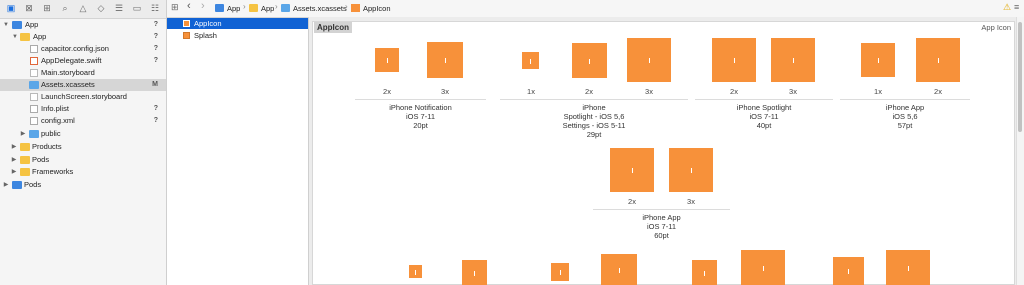  Describe the element at coordinates (175, 7) in the screenshot. I see `related-items-icon: ⊞` at that location.